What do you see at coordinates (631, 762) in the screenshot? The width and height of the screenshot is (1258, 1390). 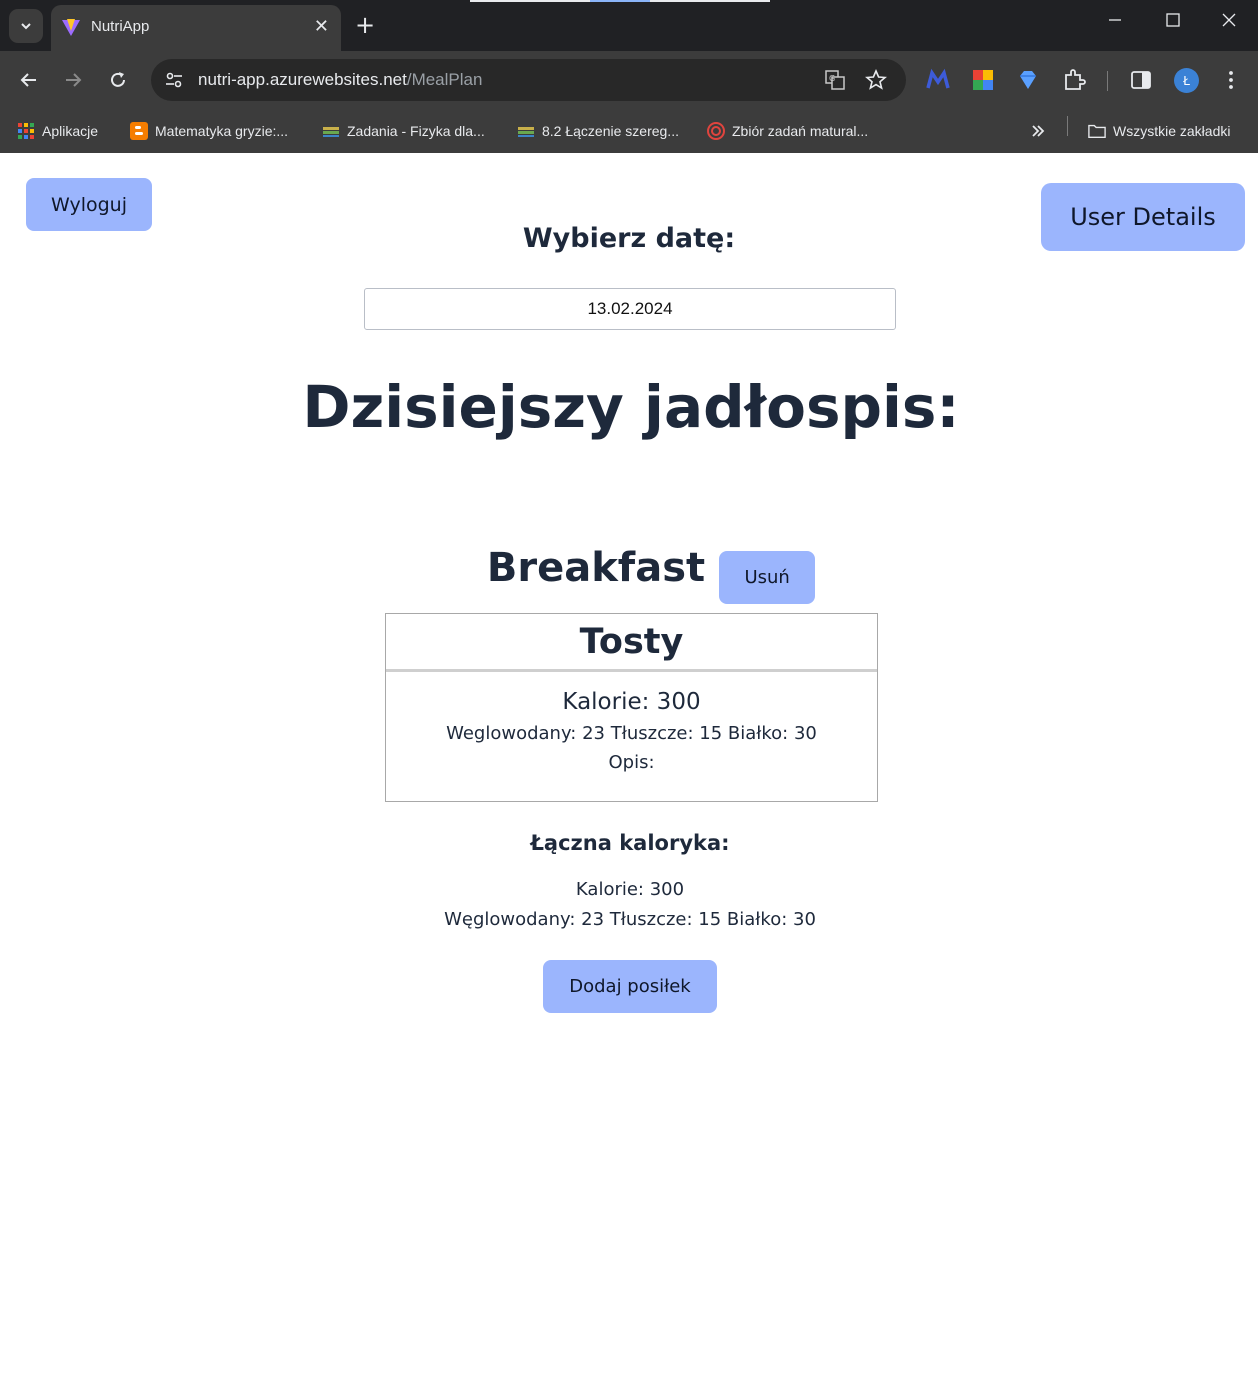 I see `meal-description: Opis:` at bounding box center [631, 762].